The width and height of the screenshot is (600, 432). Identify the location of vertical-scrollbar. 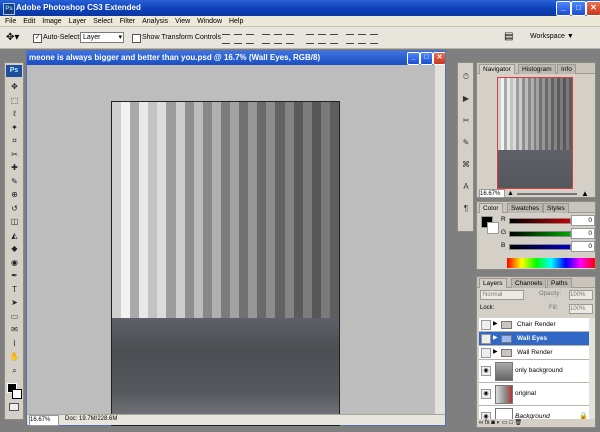
(439, 241).